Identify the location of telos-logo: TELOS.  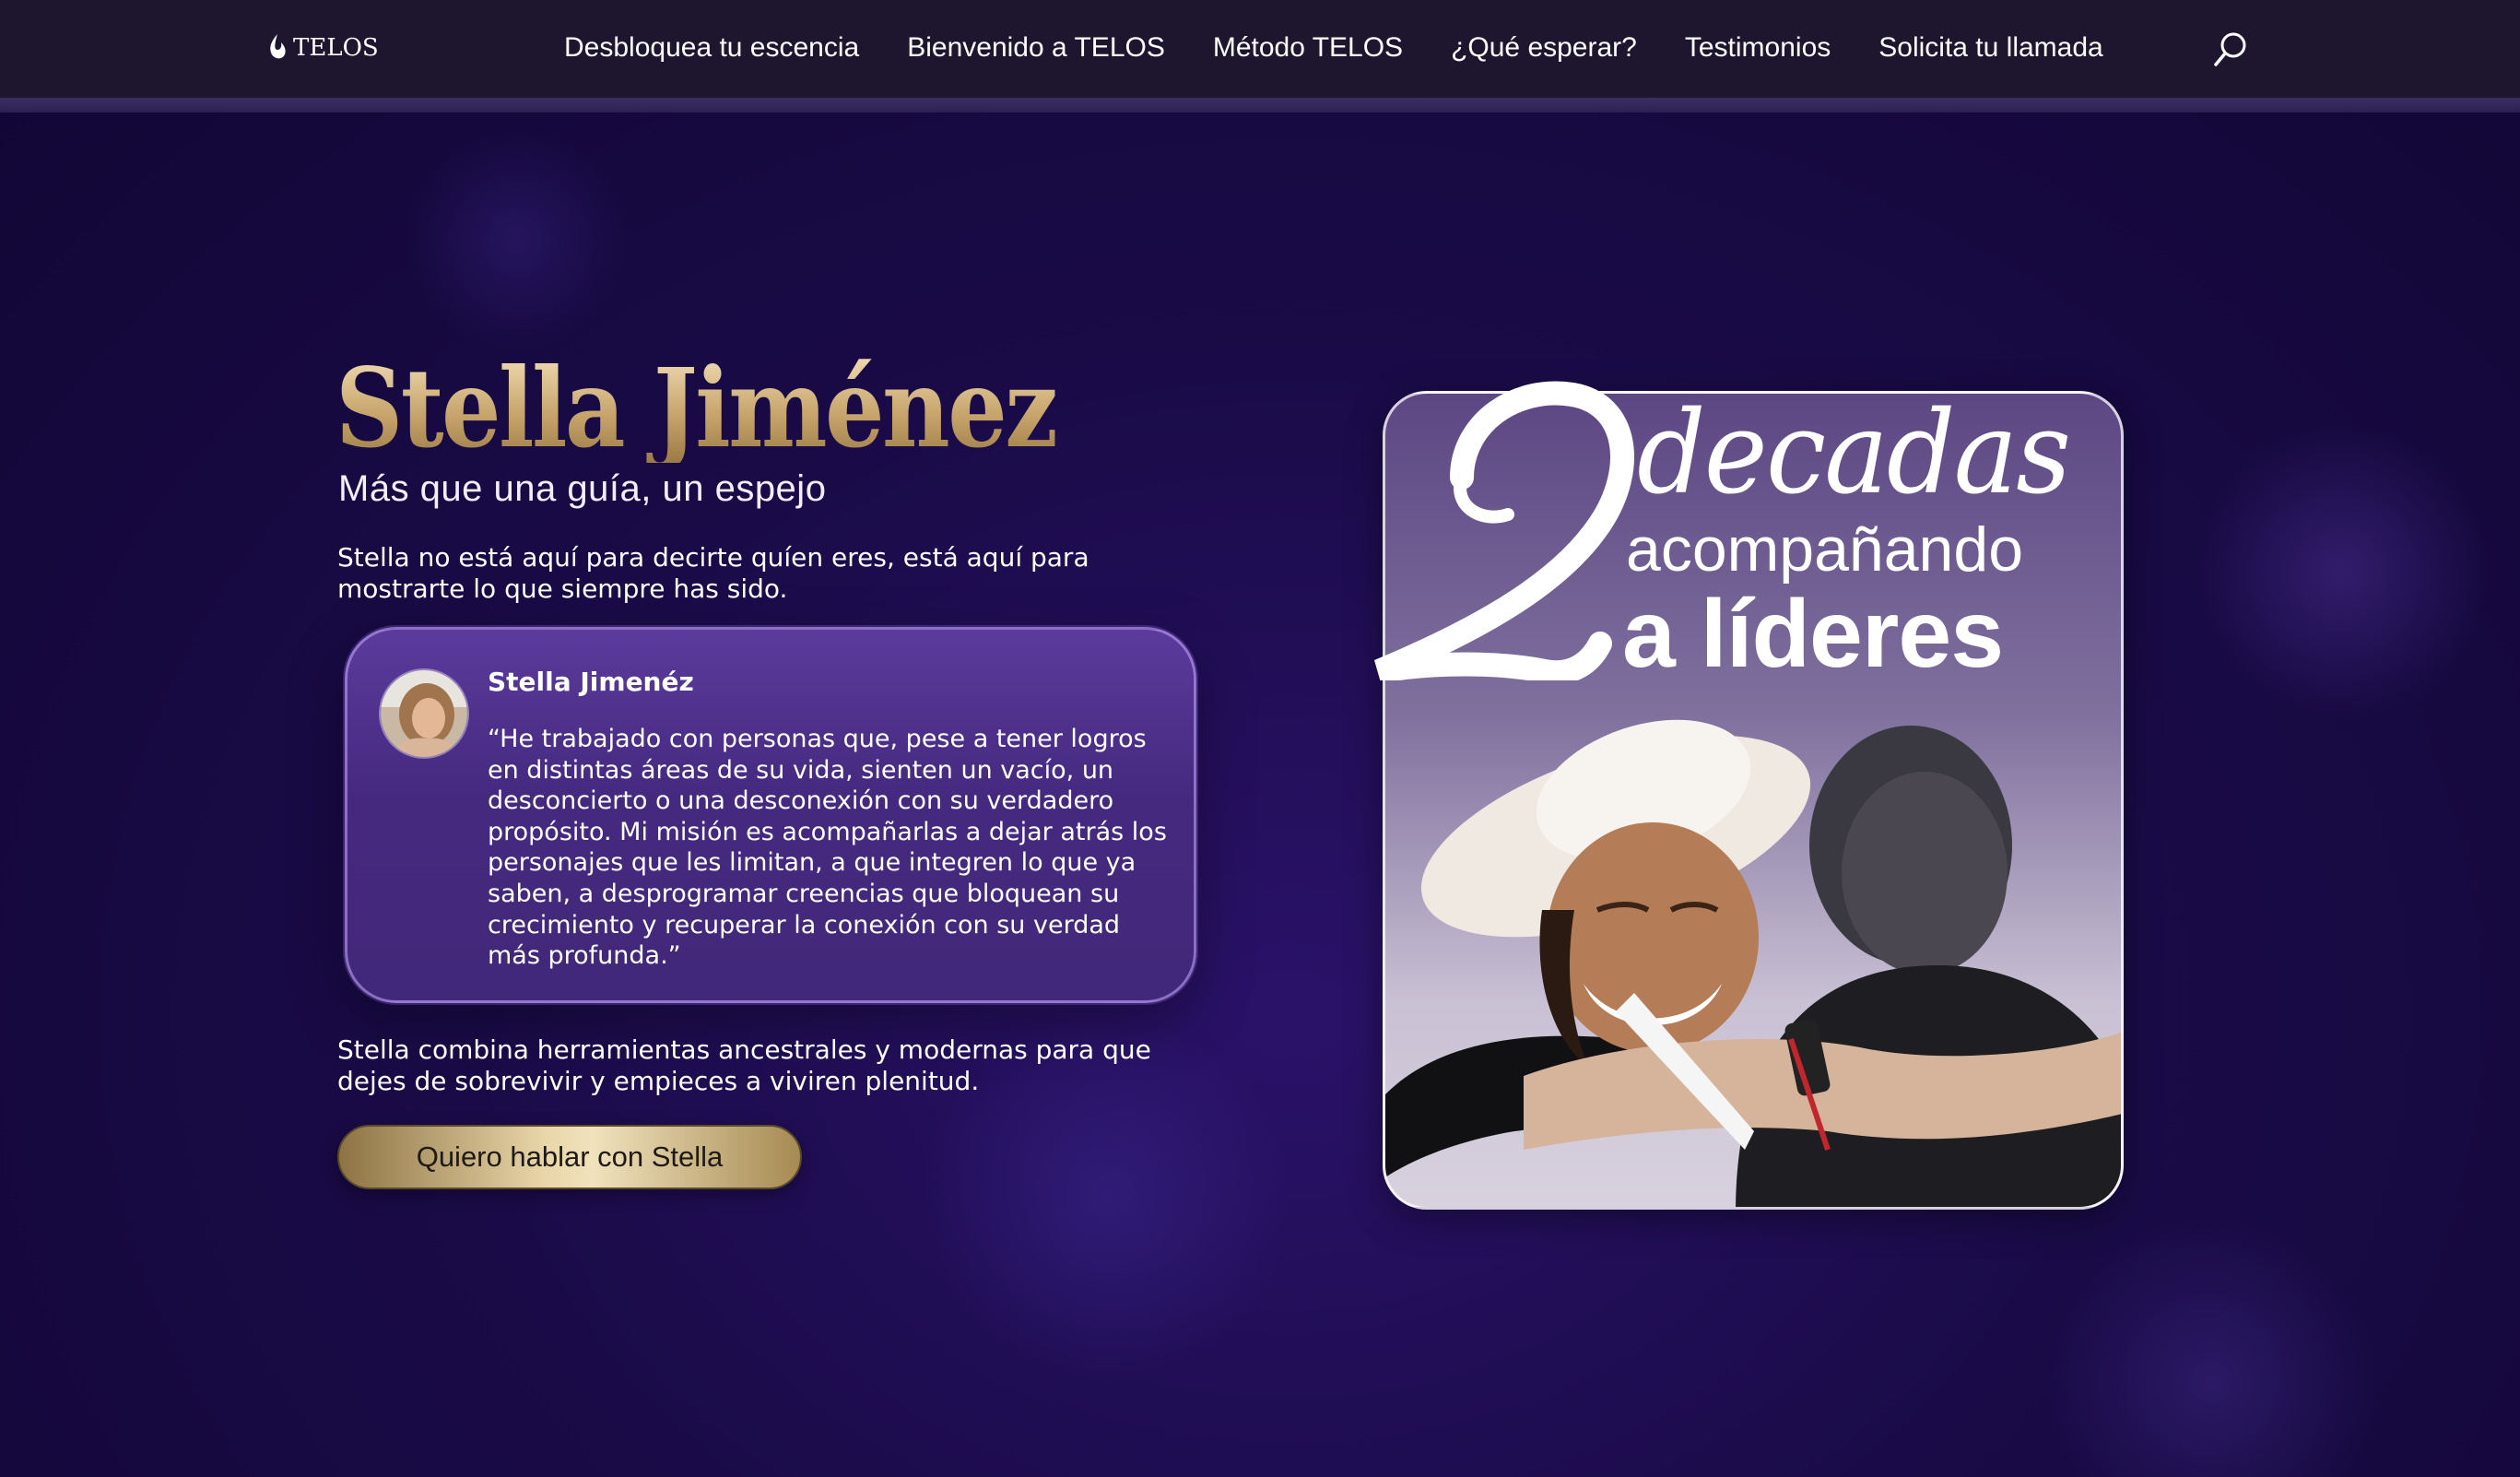
(322, 48).